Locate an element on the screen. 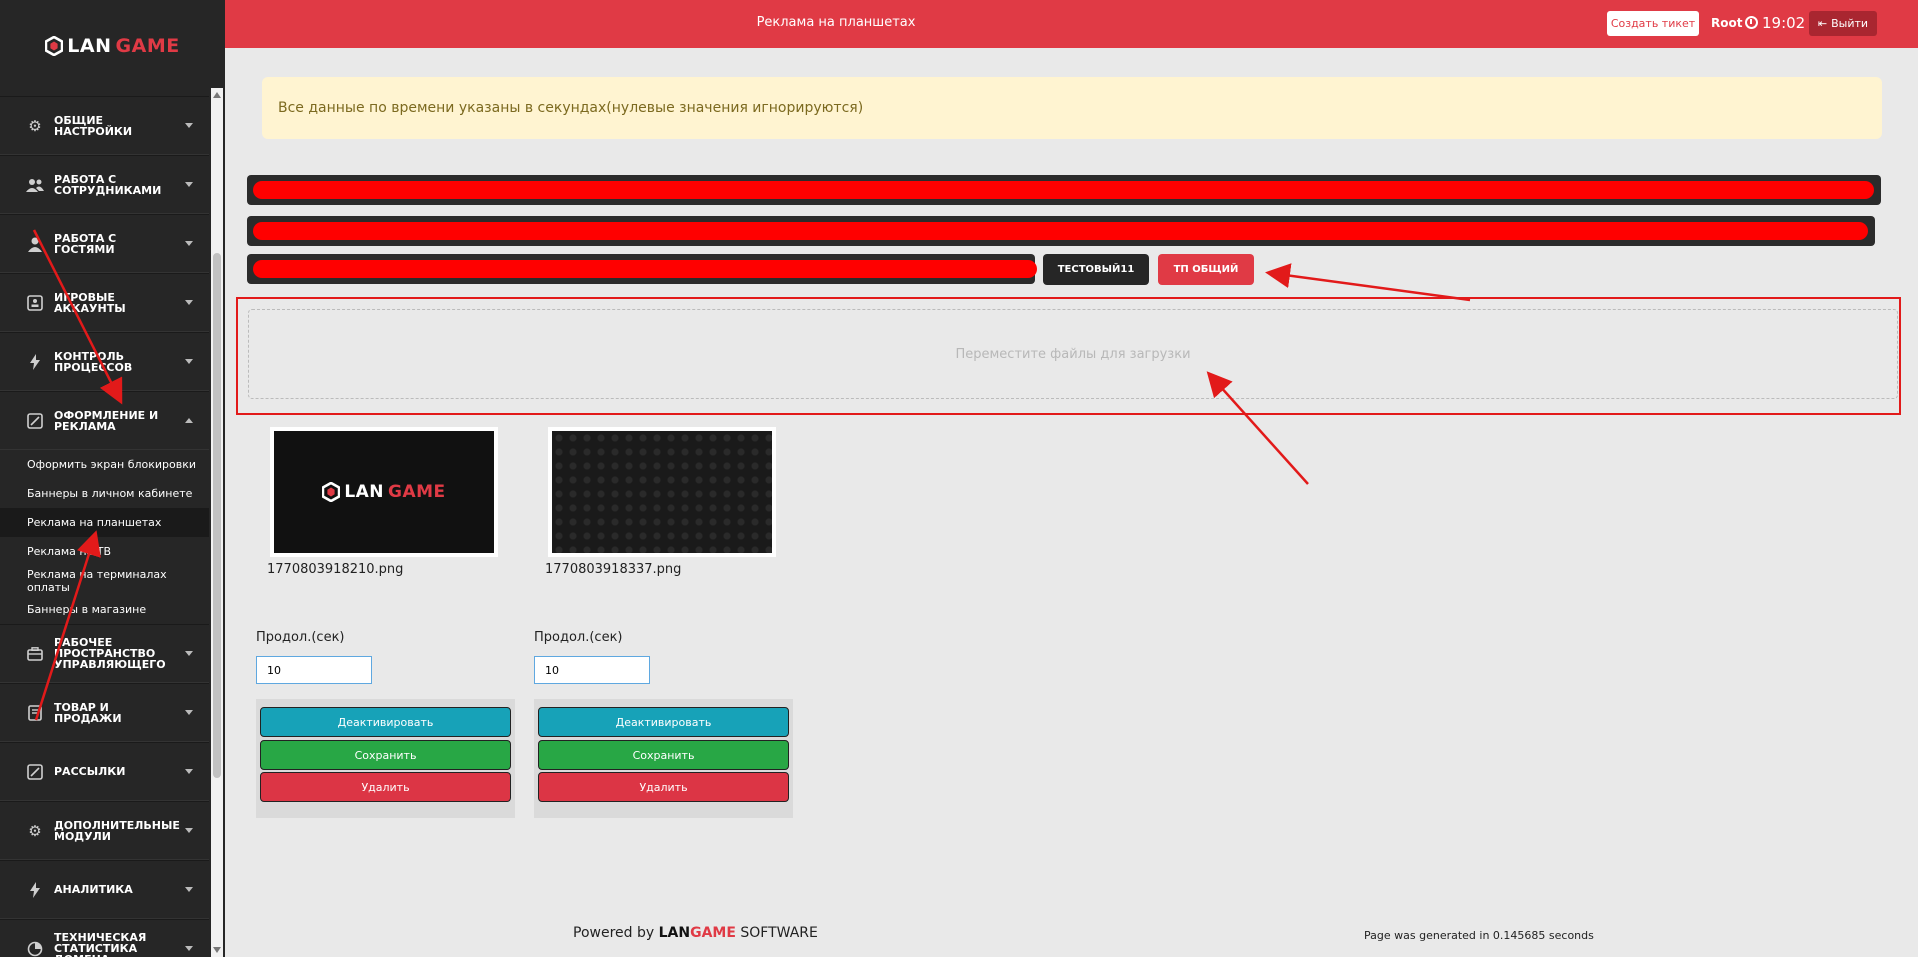 This screenshot has height=957, width=1918. sidebar-item-goods-sales: Товар и продажи is located at coordinates (104, 712).